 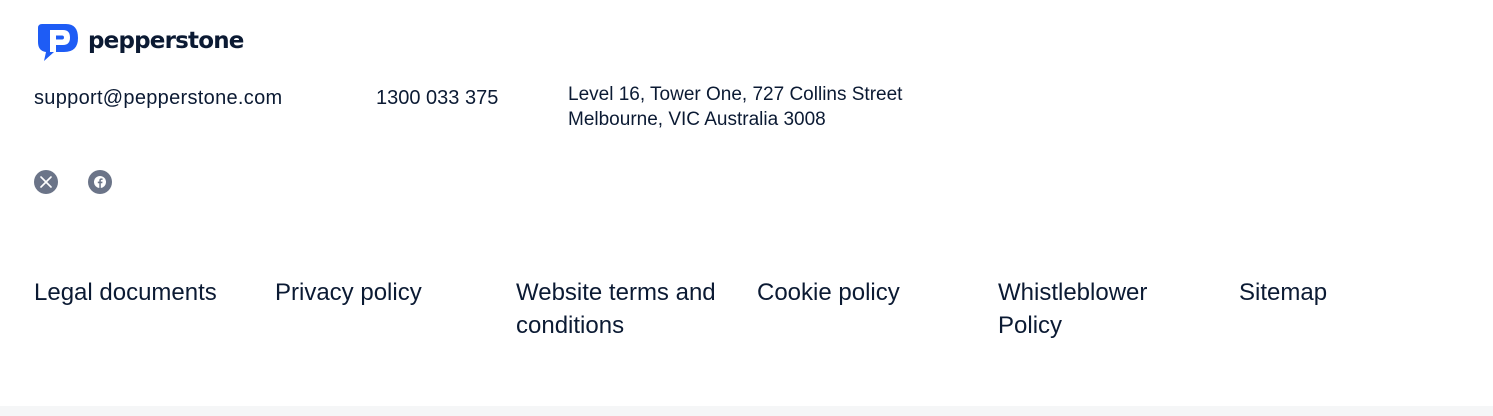 What do you see at coordinates (100, 182) in the screenshot?
I see `facebook-icon` at bounding box center [100, 182].